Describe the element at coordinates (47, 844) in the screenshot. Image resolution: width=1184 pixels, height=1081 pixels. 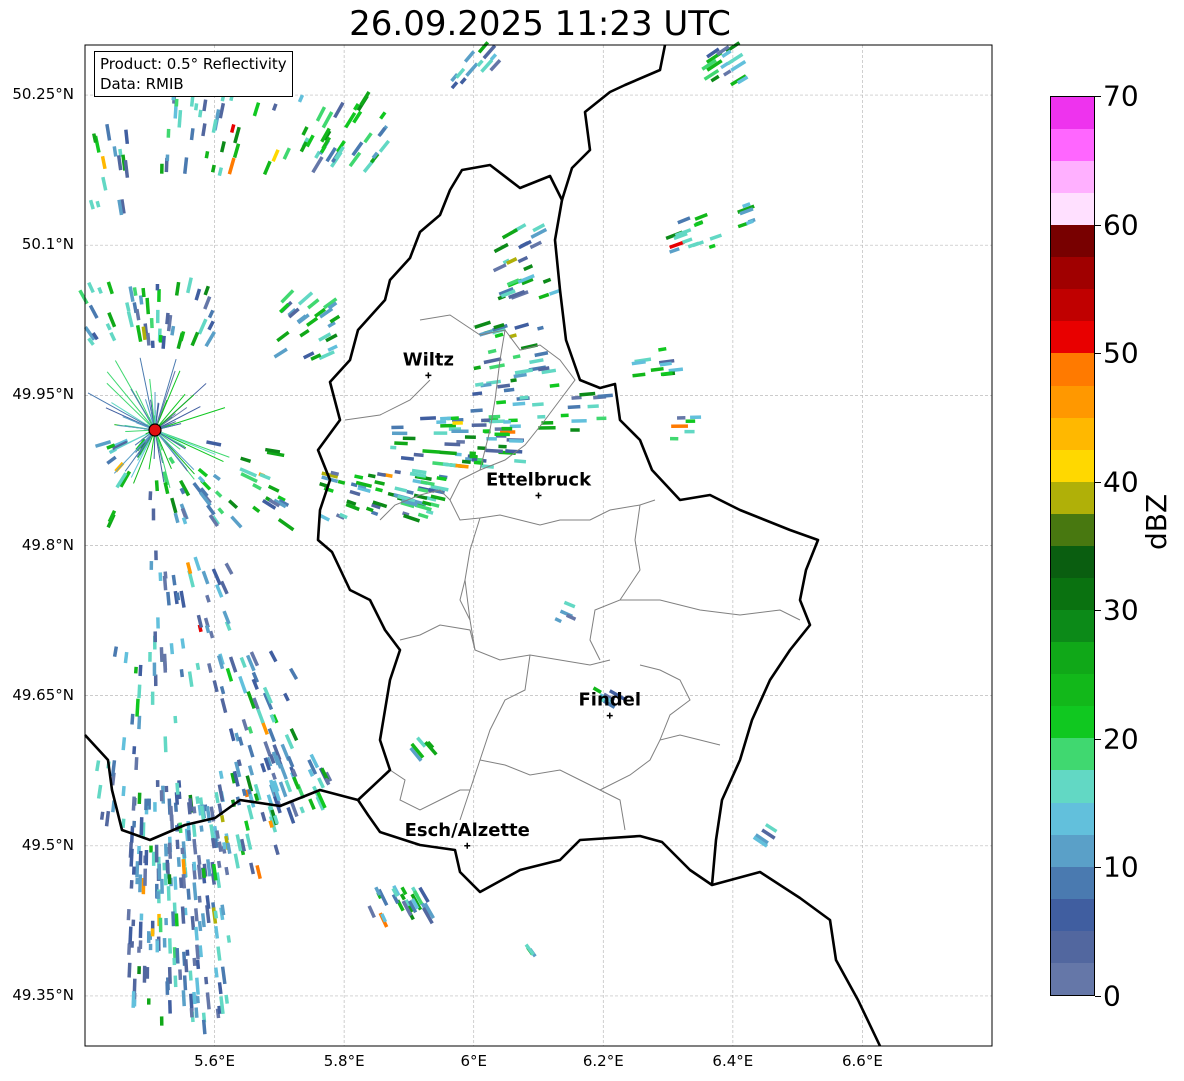
I see `lat-tick-label: 49.5°N` at that location.